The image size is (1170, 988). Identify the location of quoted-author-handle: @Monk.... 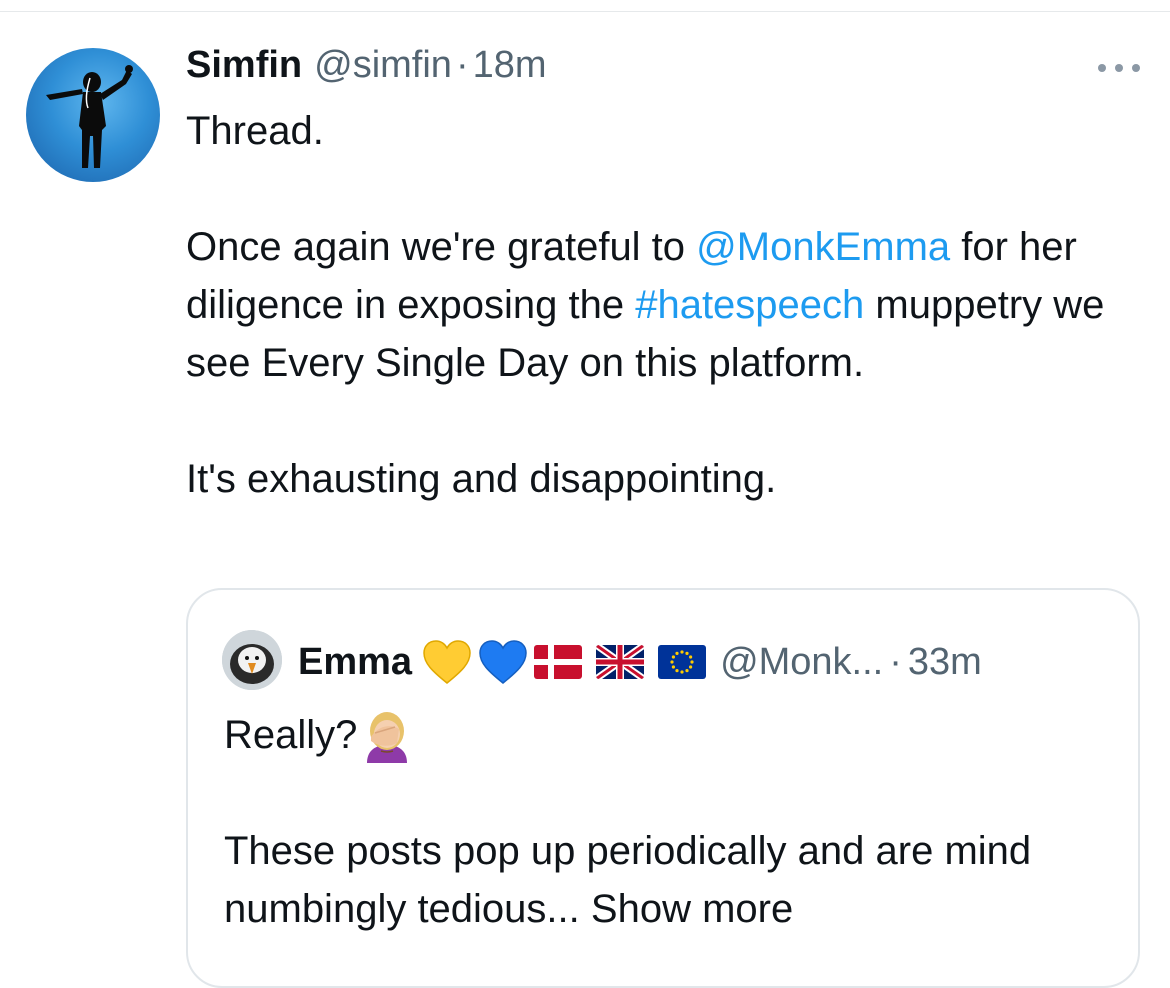
(801, 662).